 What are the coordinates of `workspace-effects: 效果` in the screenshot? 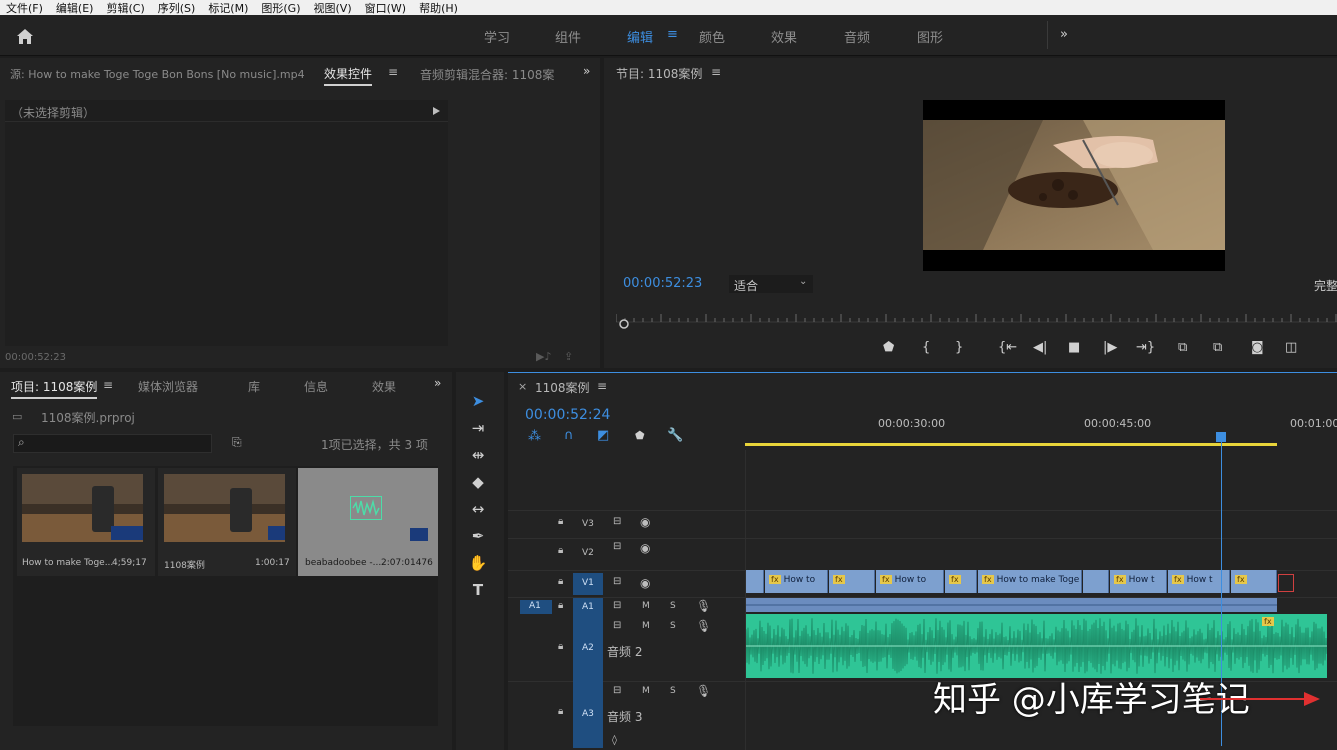 It's located at (784, 36).